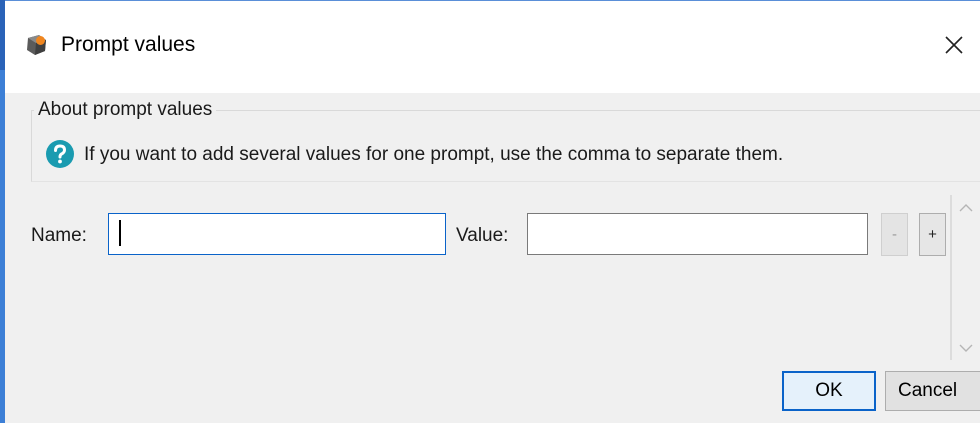 This screenshot has height=423, width=980. I want to click on vertical-scrollbar, so click(965, 277).